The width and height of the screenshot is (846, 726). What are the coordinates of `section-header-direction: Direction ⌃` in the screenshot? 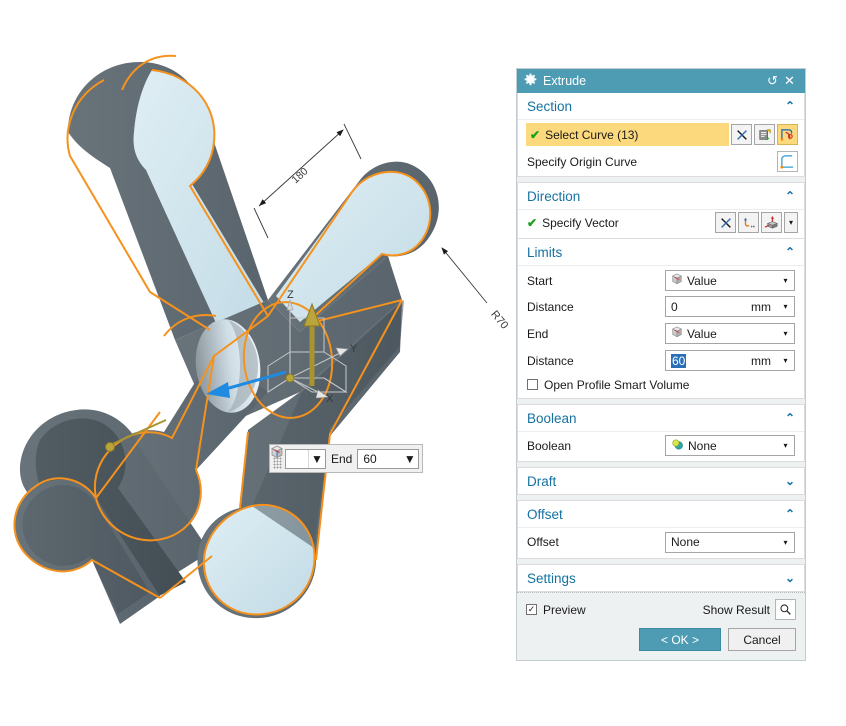 It's located at (661, 196).